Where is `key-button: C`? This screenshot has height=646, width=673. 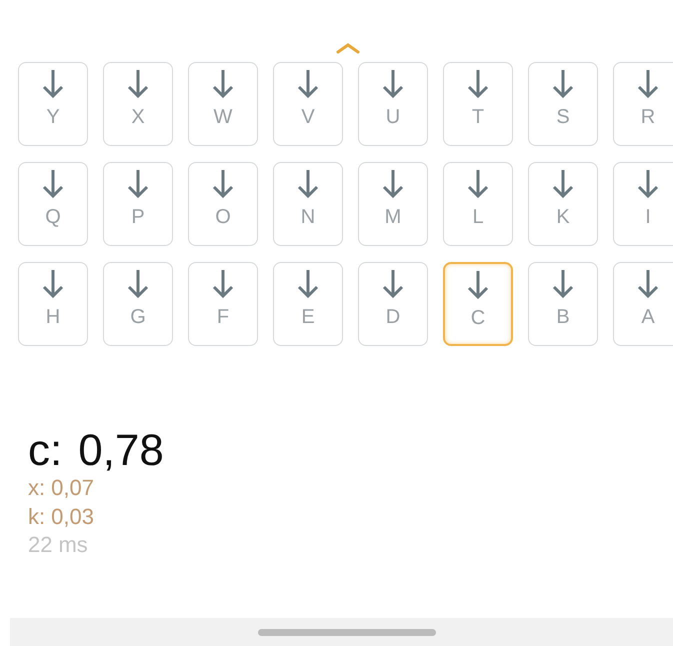 key-button: C is located at coordinates (478, 304).